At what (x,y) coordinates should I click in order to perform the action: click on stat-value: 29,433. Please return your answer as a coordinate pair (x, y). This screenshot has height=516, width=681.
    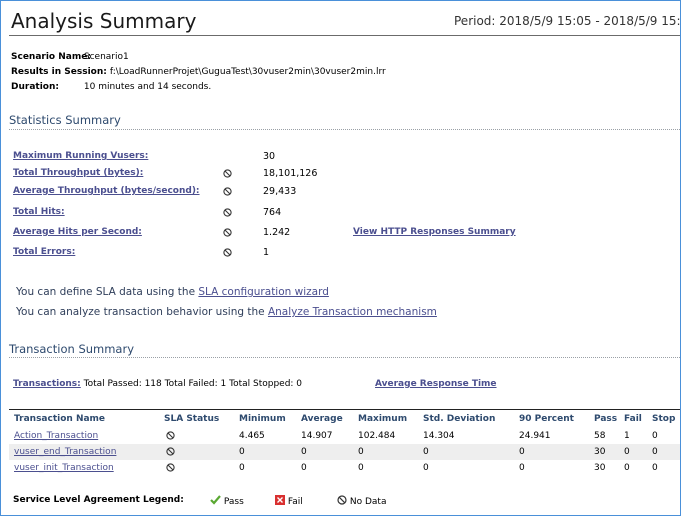
    Looking at the image, I should click on (280, 191).